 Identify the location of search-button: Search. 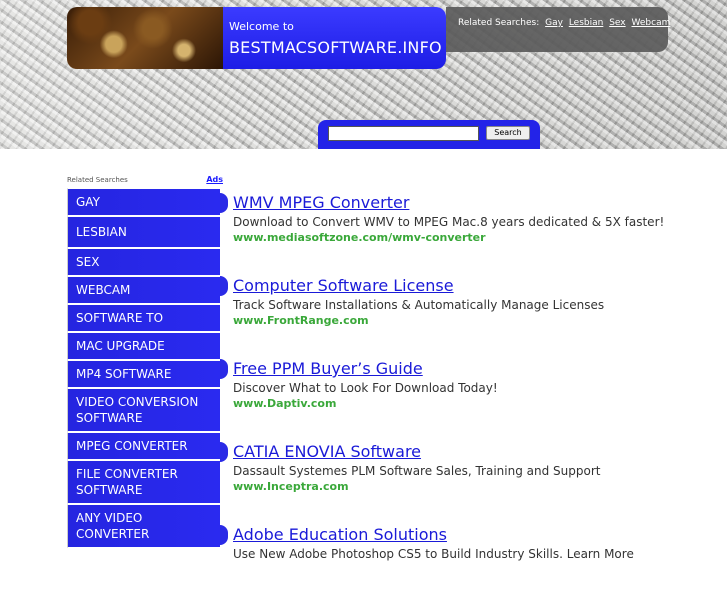
(508, 133).